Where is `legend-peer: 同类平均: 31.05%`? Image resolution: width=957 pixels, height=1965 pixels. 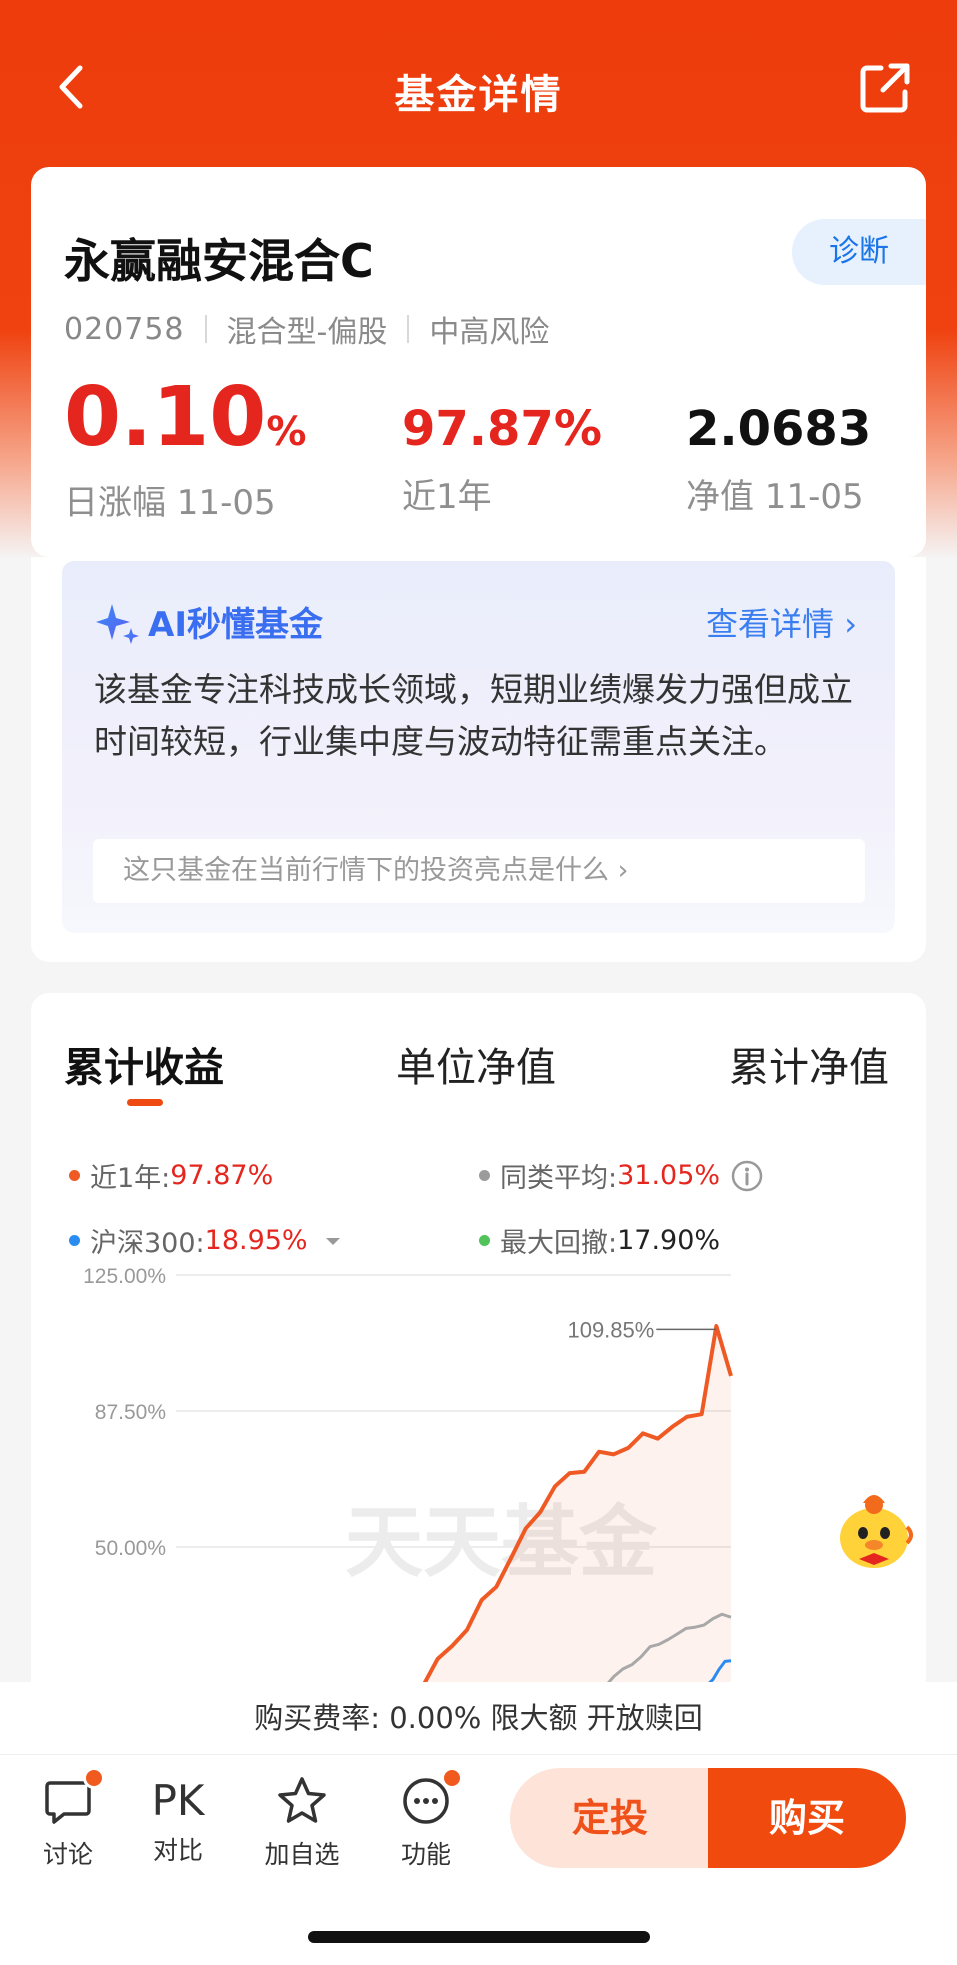 legend-peer: 同类平均: 31.05% is located at coordinates (621, 1175).